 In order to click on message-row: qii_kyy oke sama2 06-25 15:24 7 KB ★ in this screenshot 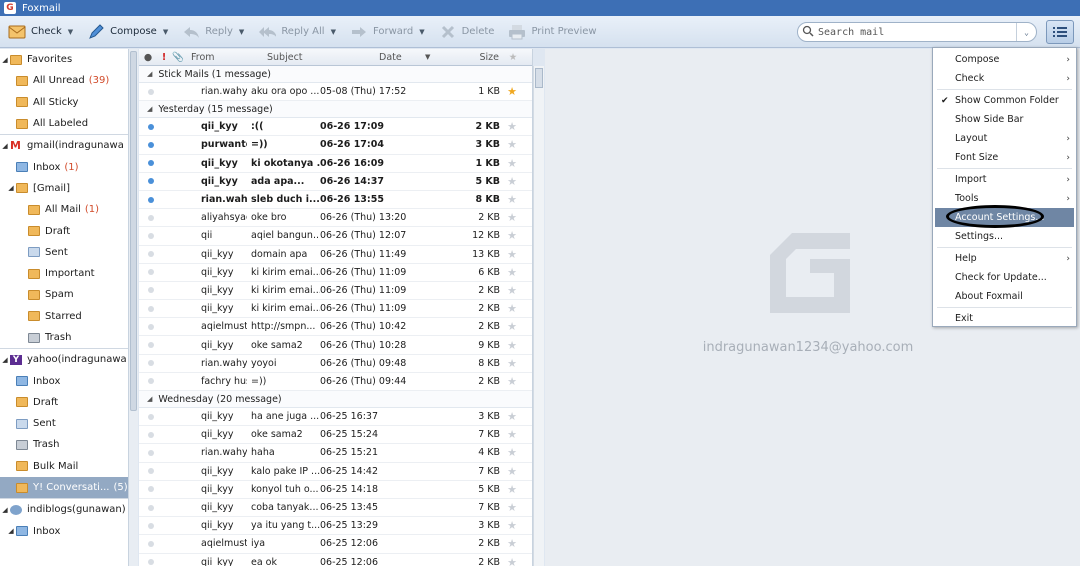, I will do `click(335, 435)`.